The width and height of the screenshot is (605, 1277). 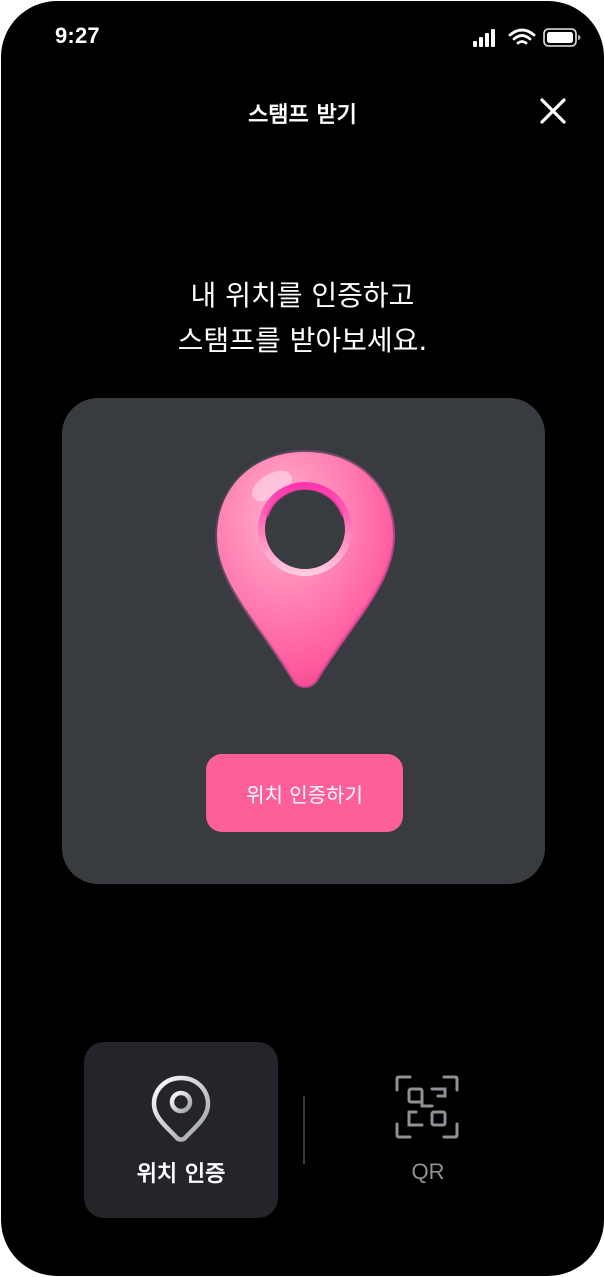 I want to click on headline-line-2: 스탬프를 받아보세요., so click(x=302, y=340).